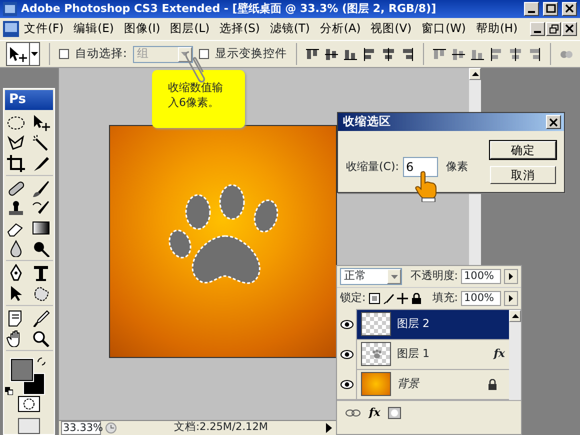 This screenshot has width=580, height=435. Describe the element at coordinates (16, 123) in the screenshot. I see `marquee-icon` at that location.